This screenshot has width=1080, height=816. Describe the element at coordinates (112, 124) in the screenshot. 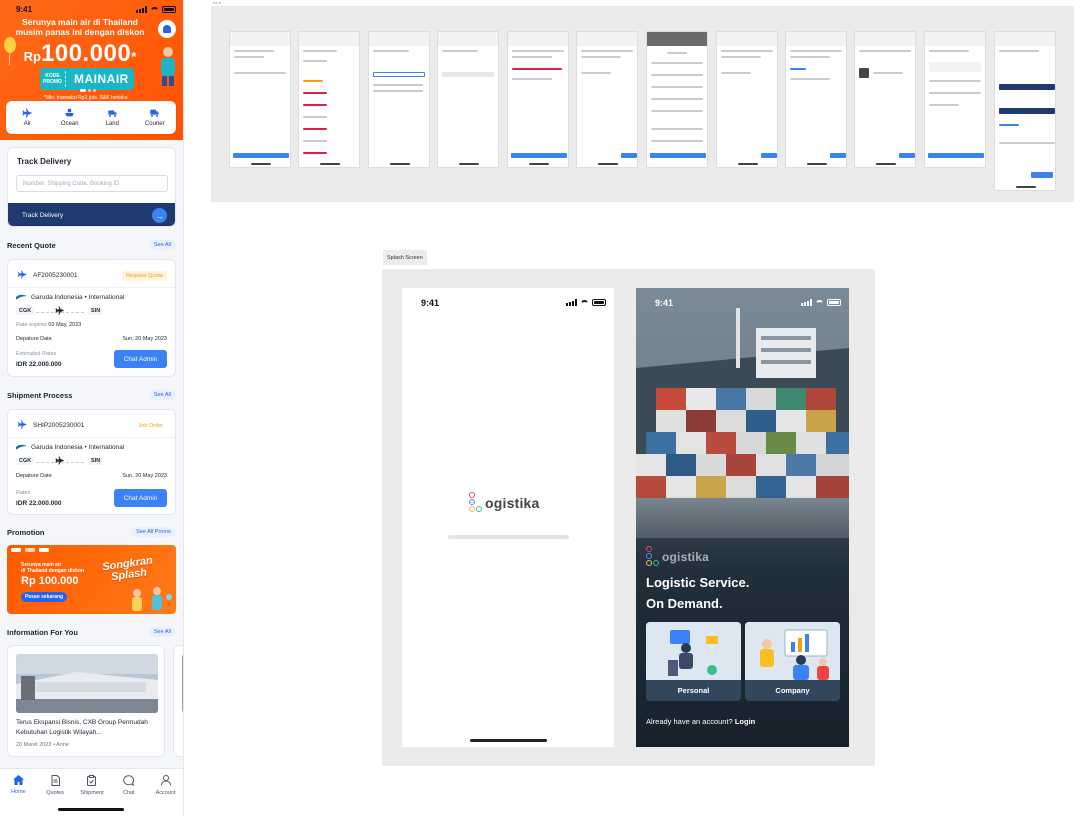

I see `mode-land-label: Land` at that location.